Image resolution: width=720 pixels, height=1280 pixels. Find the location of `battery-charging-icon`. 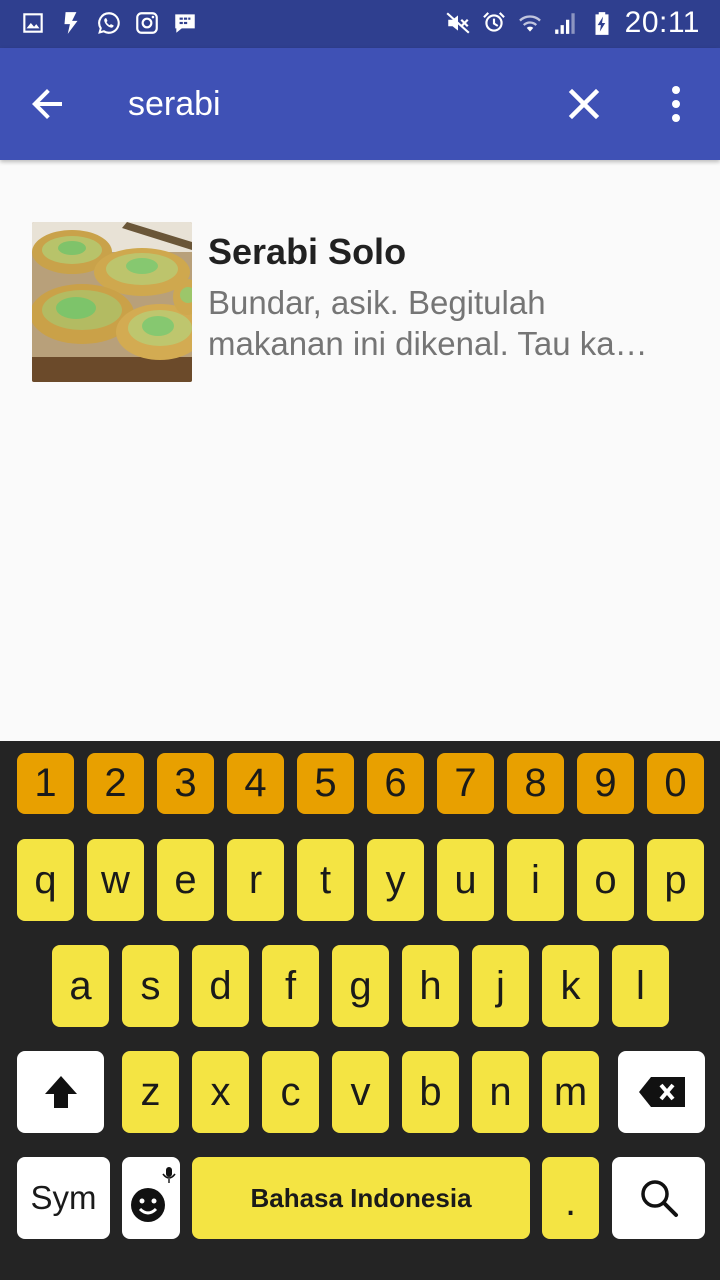

battery-charging-icon is located at coordinates (602, 23).